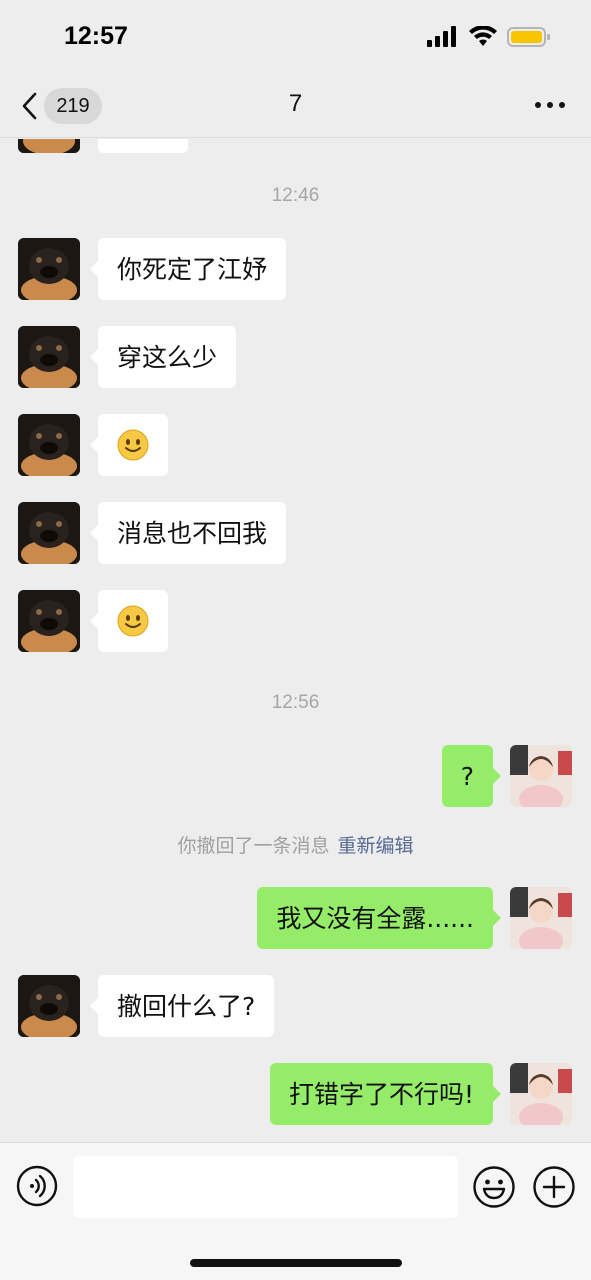  What do you see at coordinates (265, 1187) in the screenshot?
I see `message-input` at bounding box center [265, 1187].